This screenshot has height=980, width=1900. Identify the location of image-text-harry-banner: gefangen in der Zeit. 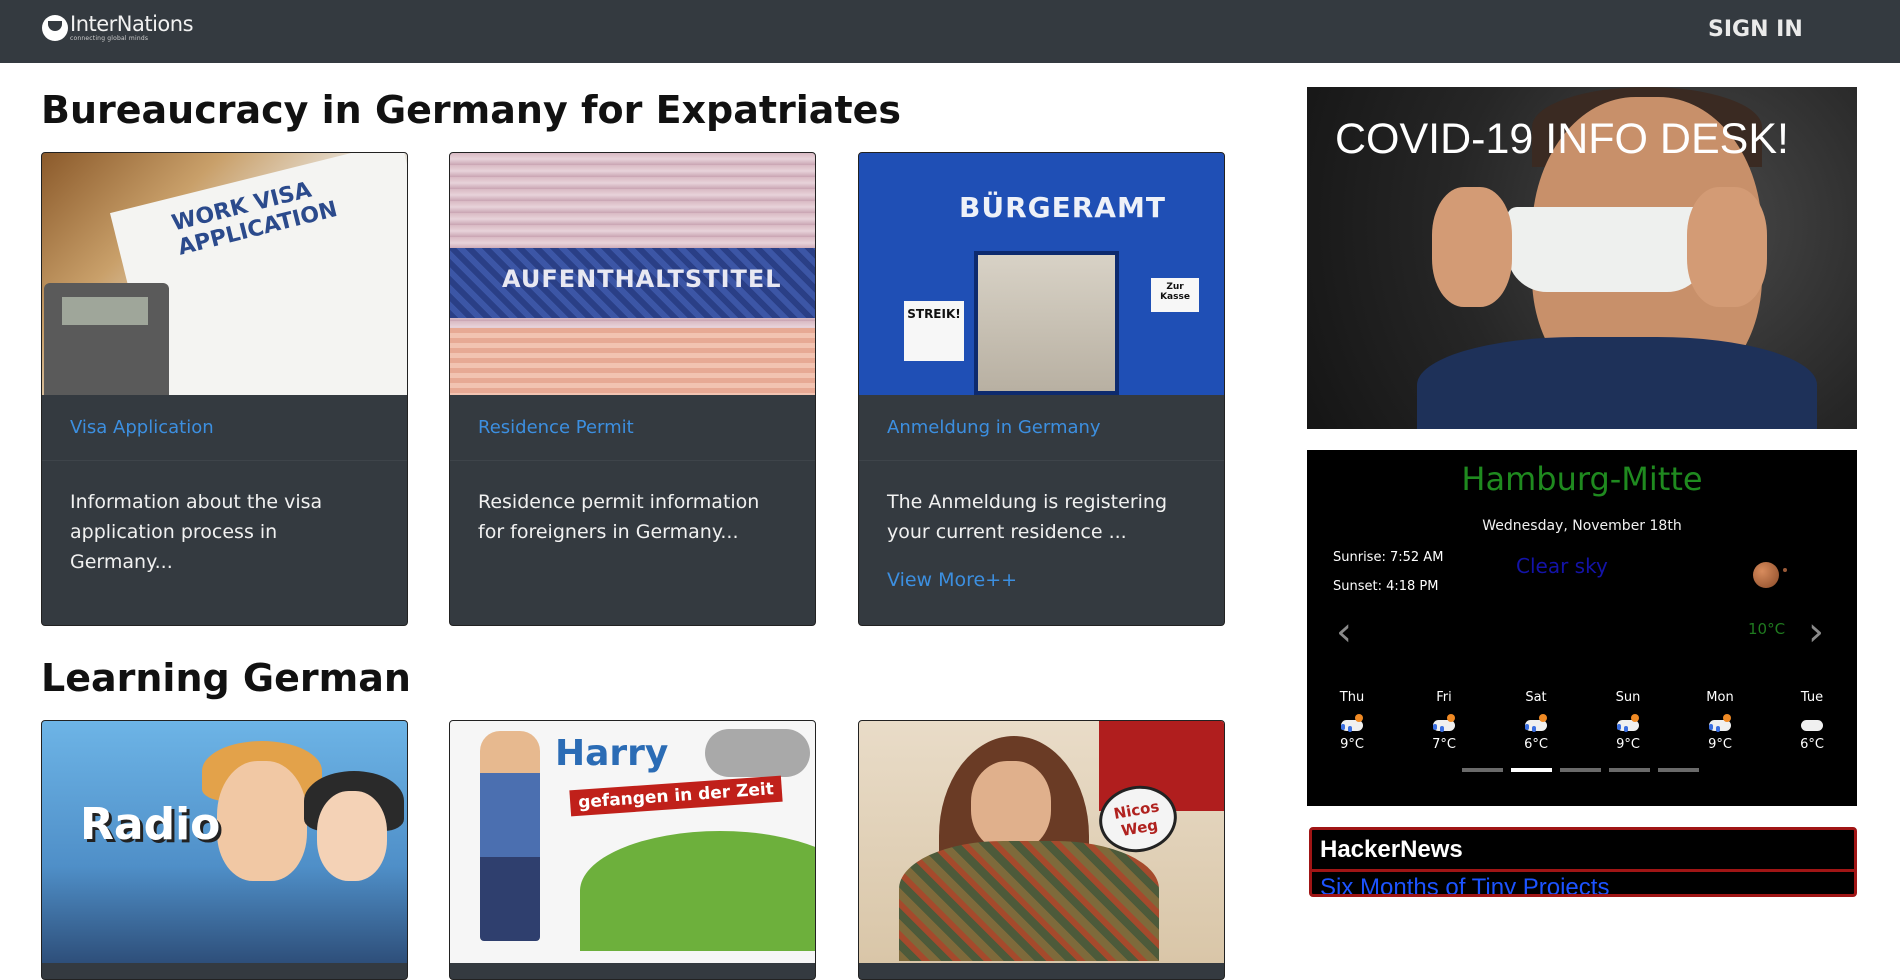
(676, 796).